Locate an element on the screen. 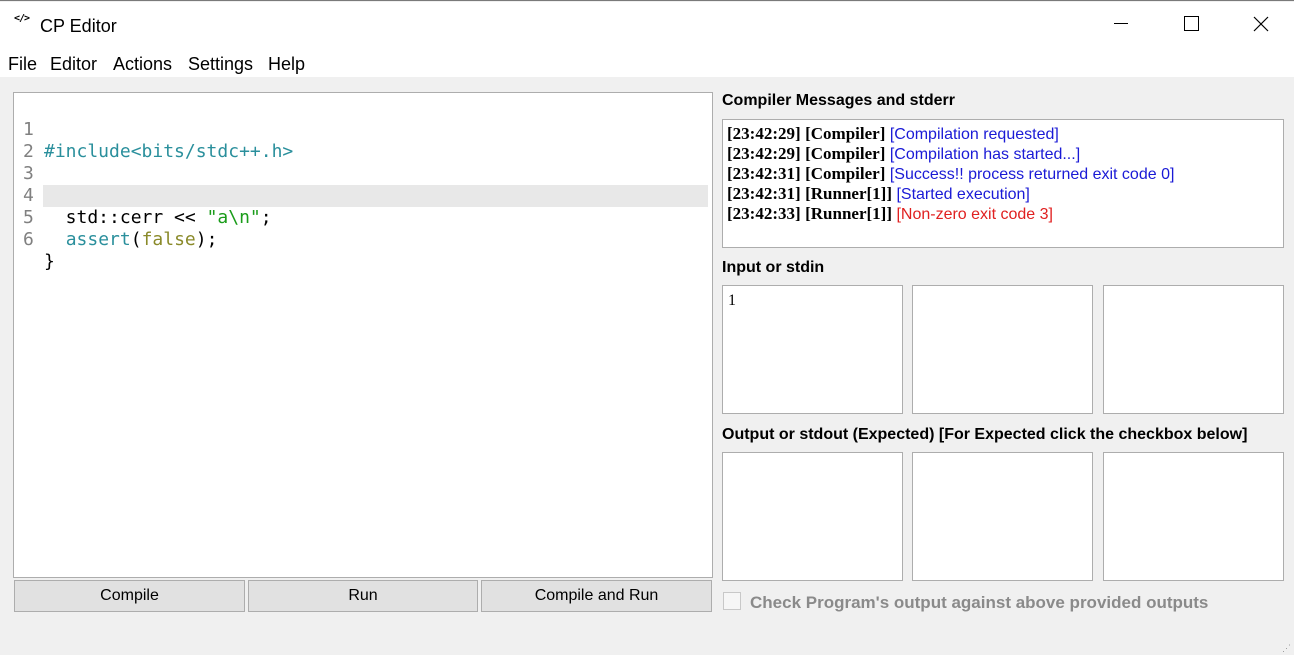 This screenshot has height=655, width=1294. window-title: CP Editor is located at coordinates (78, 26).